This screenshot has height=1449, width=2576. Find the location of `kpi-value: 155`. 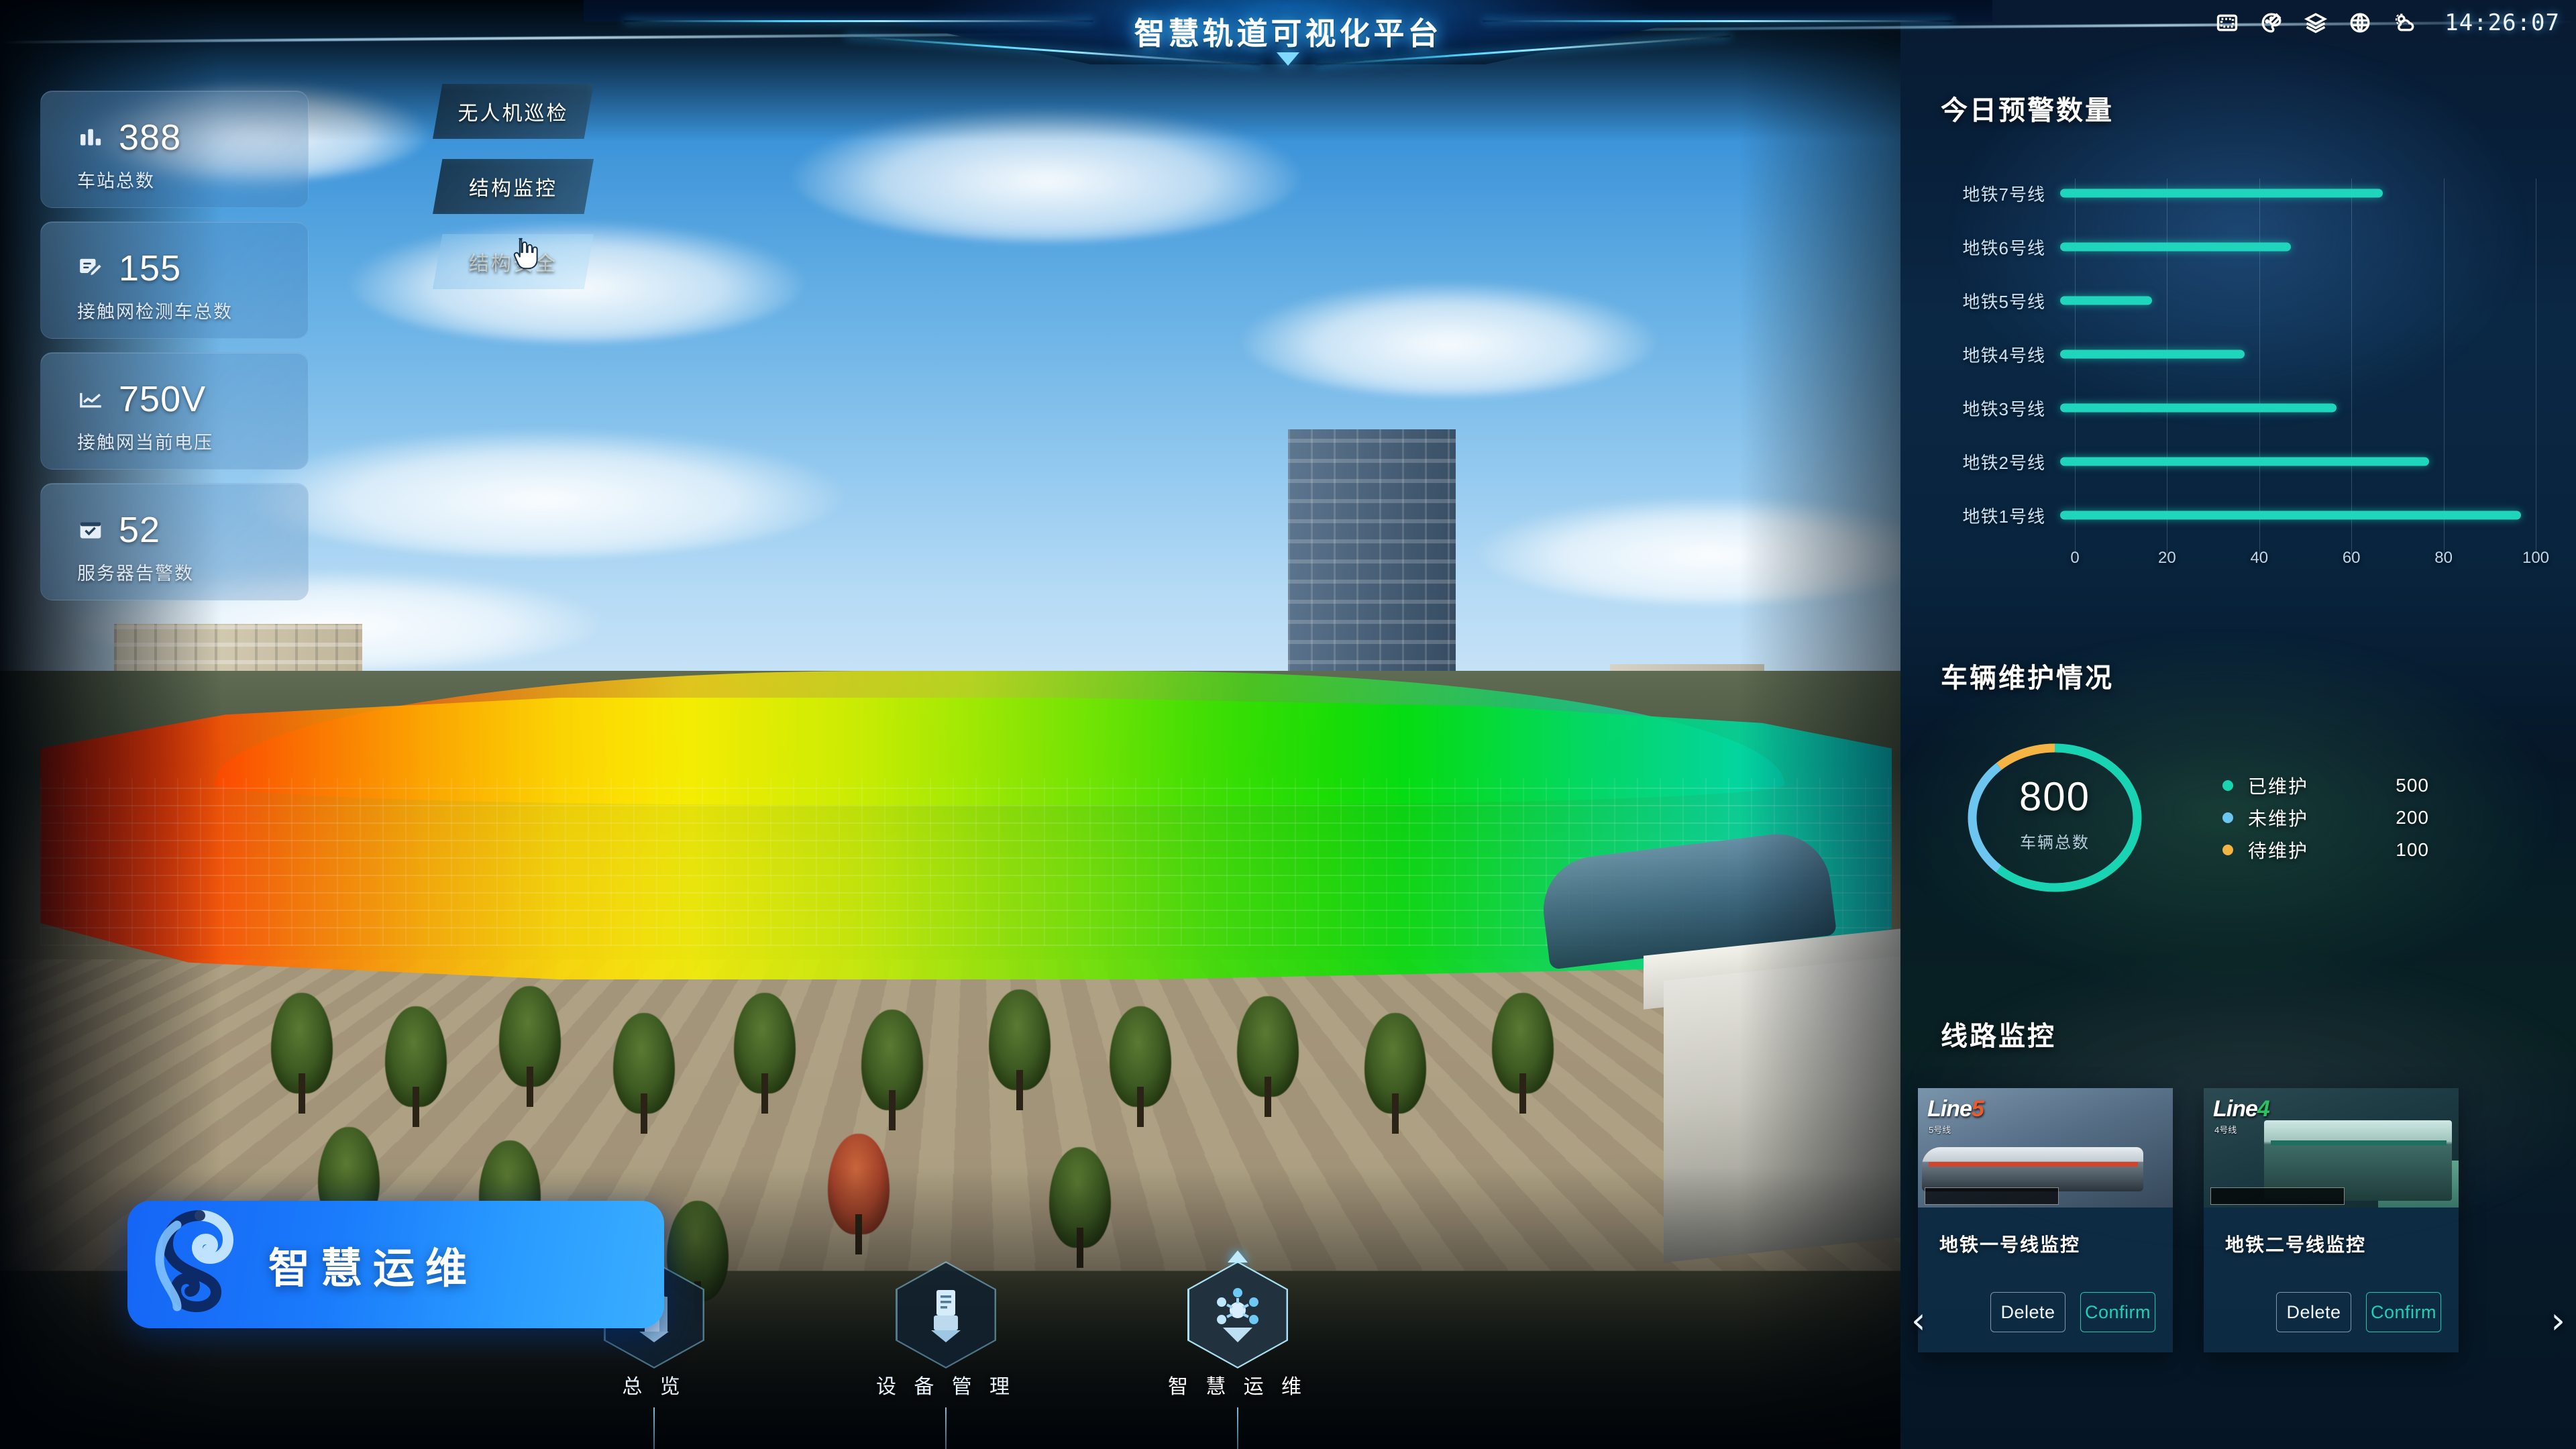

kpi-value: 155 is located at coordinates (150, 268).